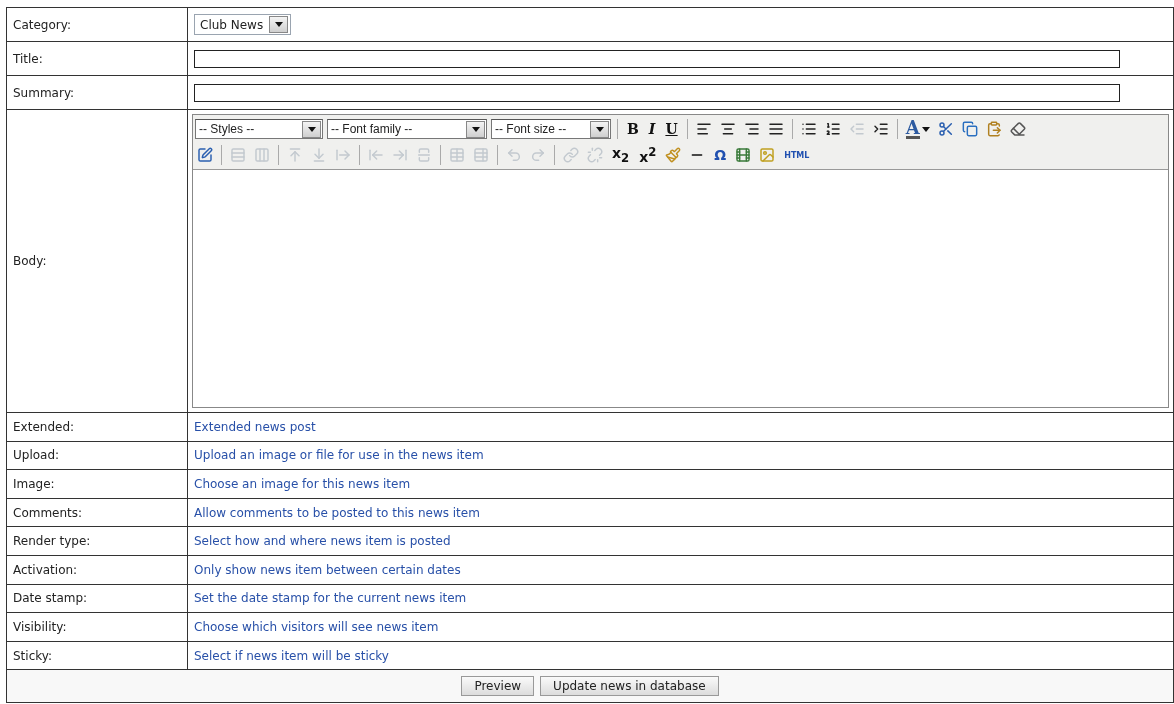 The width and height of the screenshot is (1174, 704). Describe the element at coordinates (337, 512) in the screenshot. I see `option-link: Allow comments to be posted to this news item` at that location.